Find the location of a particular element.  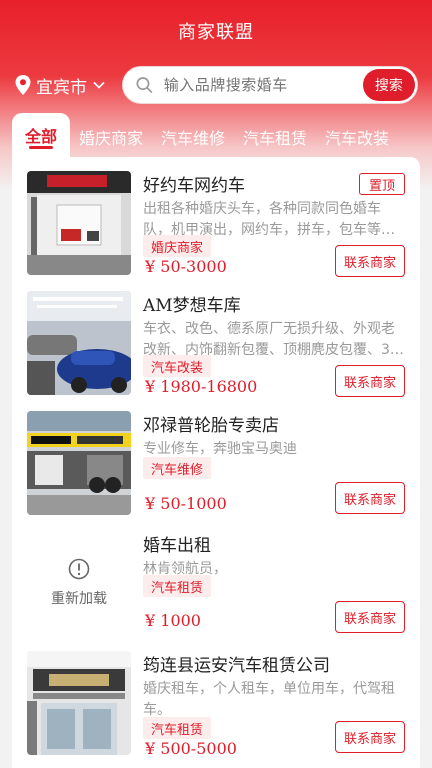

merchant-name: 婚车出租 is located at coordinates (177, 546).